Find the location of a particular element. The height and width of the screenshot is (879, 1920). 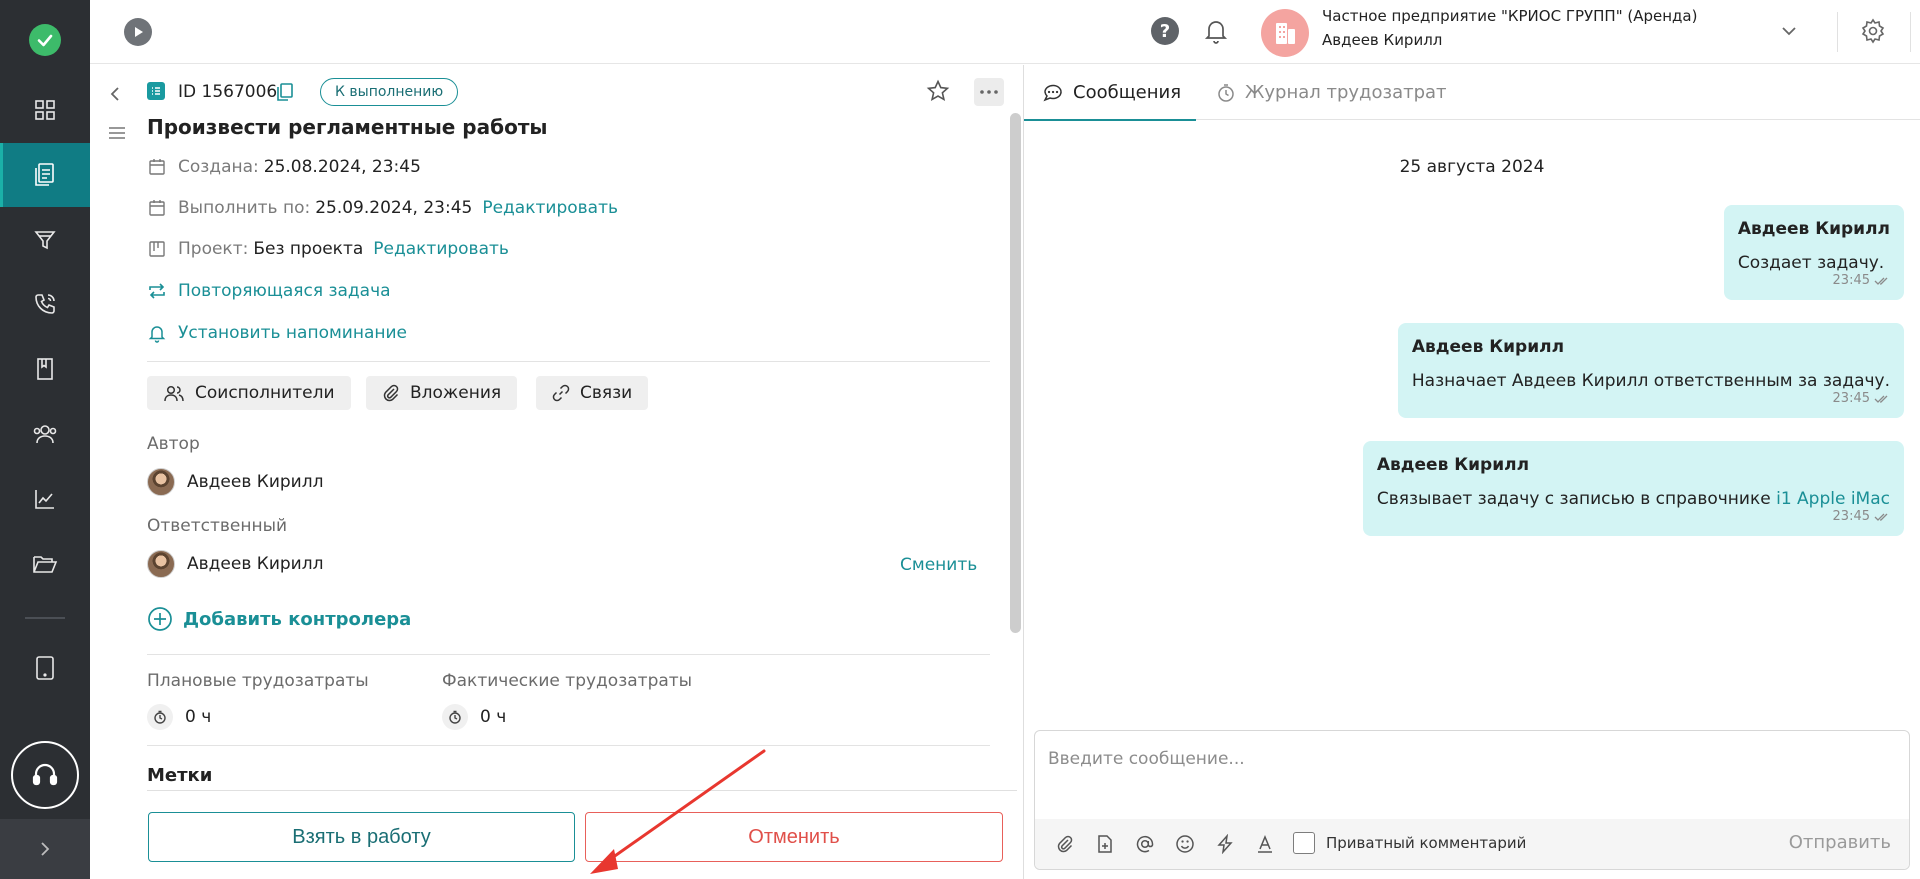

help-button: ? is located at coordinates (1165, 31).